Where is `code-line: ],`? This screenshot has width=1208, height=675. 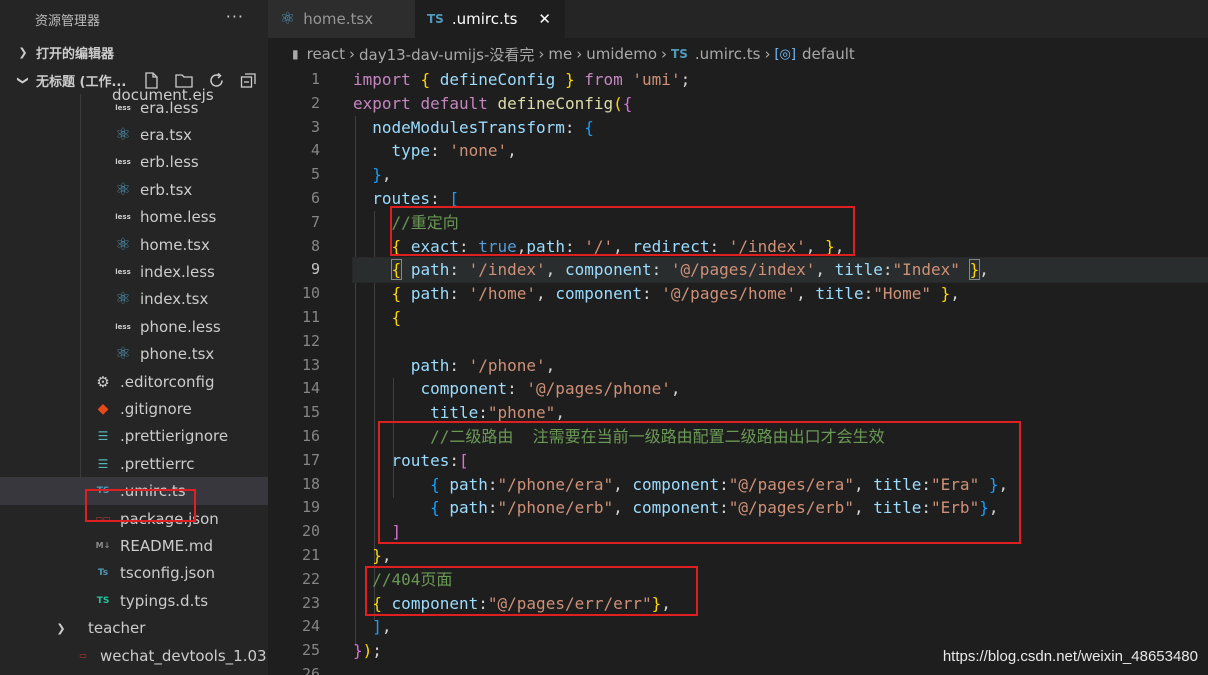
code-line: ], is located at coordinates (382, 627).